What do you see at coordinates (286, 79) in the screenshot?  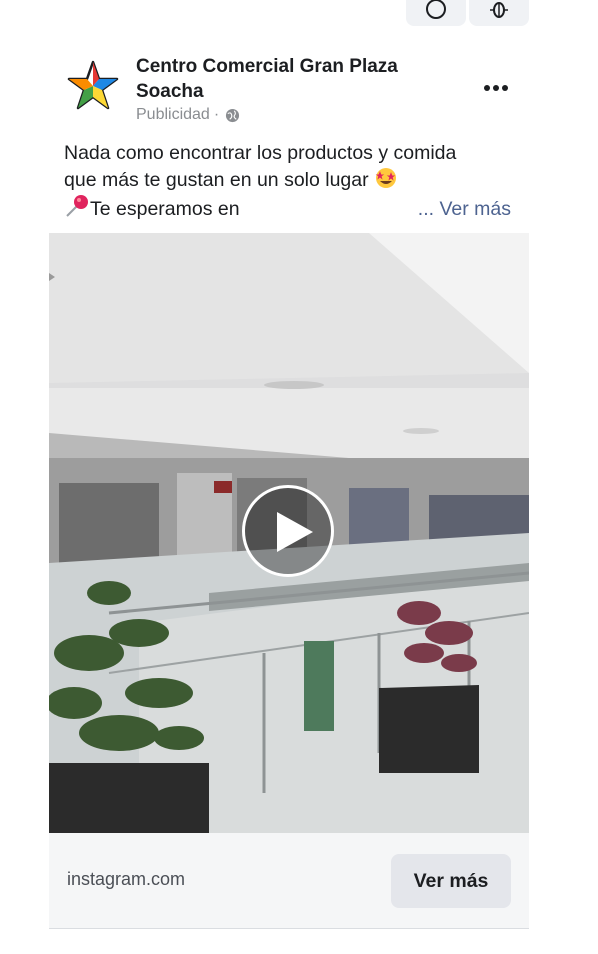 I see `page-name: Centro Comercial Gran Plaza Soacha` at bounding box center [286, 79].